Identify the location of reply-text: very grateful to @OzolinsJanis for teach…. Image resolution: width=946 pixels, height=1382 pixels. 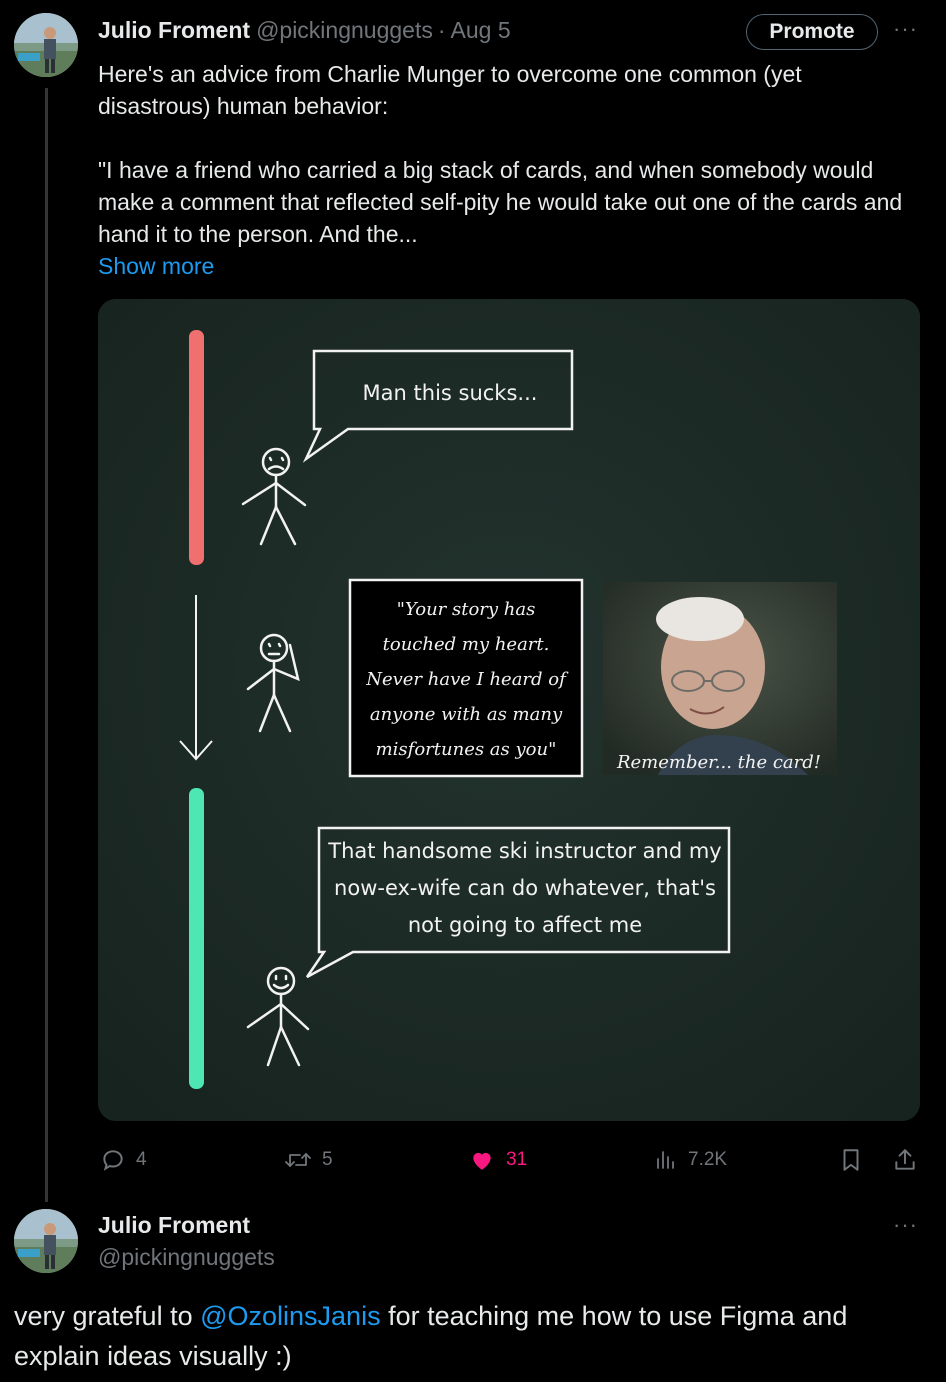
(464, 1336).